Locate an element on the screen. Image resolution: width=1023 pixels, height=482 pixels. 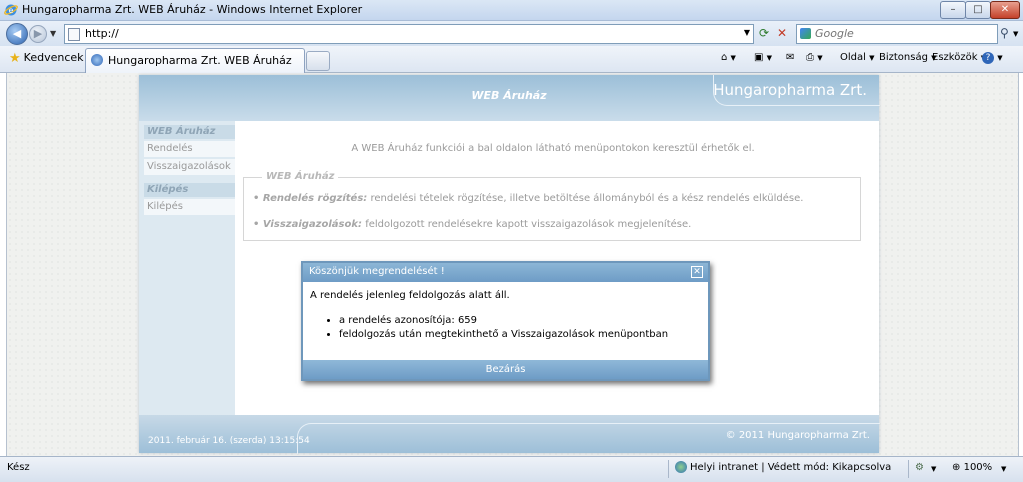
company-name: Hungaropharma Zrt. is located at coordinates (790, 90).